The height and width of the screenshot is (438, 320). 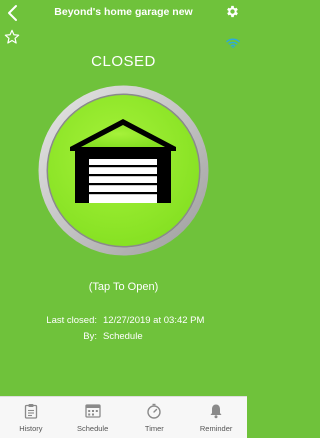 I want to click on settings-button, so click(x=232, y=11).